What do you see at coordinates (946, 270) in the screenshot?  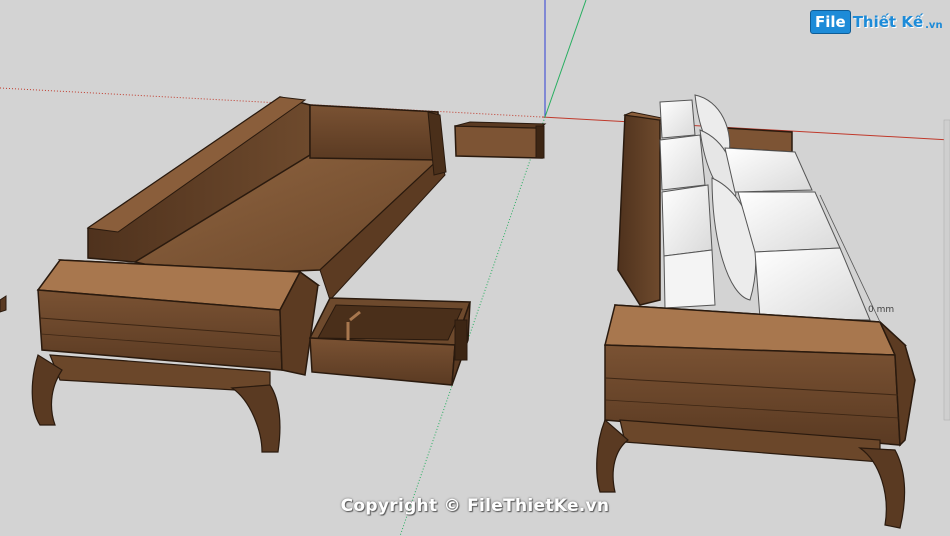 I see `edge-fragment-right` at bounding box center [946, 270].